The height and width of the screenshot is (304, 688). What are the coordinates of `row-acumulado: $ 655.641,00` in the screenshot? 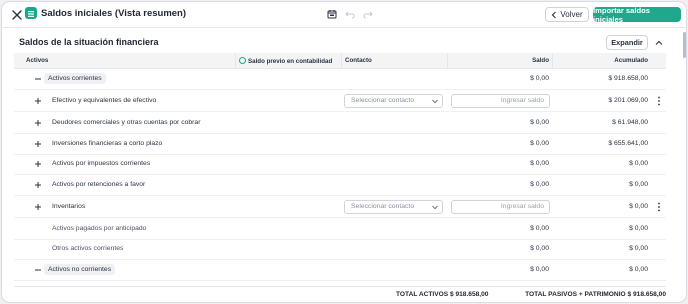 It's located at (628, 143).